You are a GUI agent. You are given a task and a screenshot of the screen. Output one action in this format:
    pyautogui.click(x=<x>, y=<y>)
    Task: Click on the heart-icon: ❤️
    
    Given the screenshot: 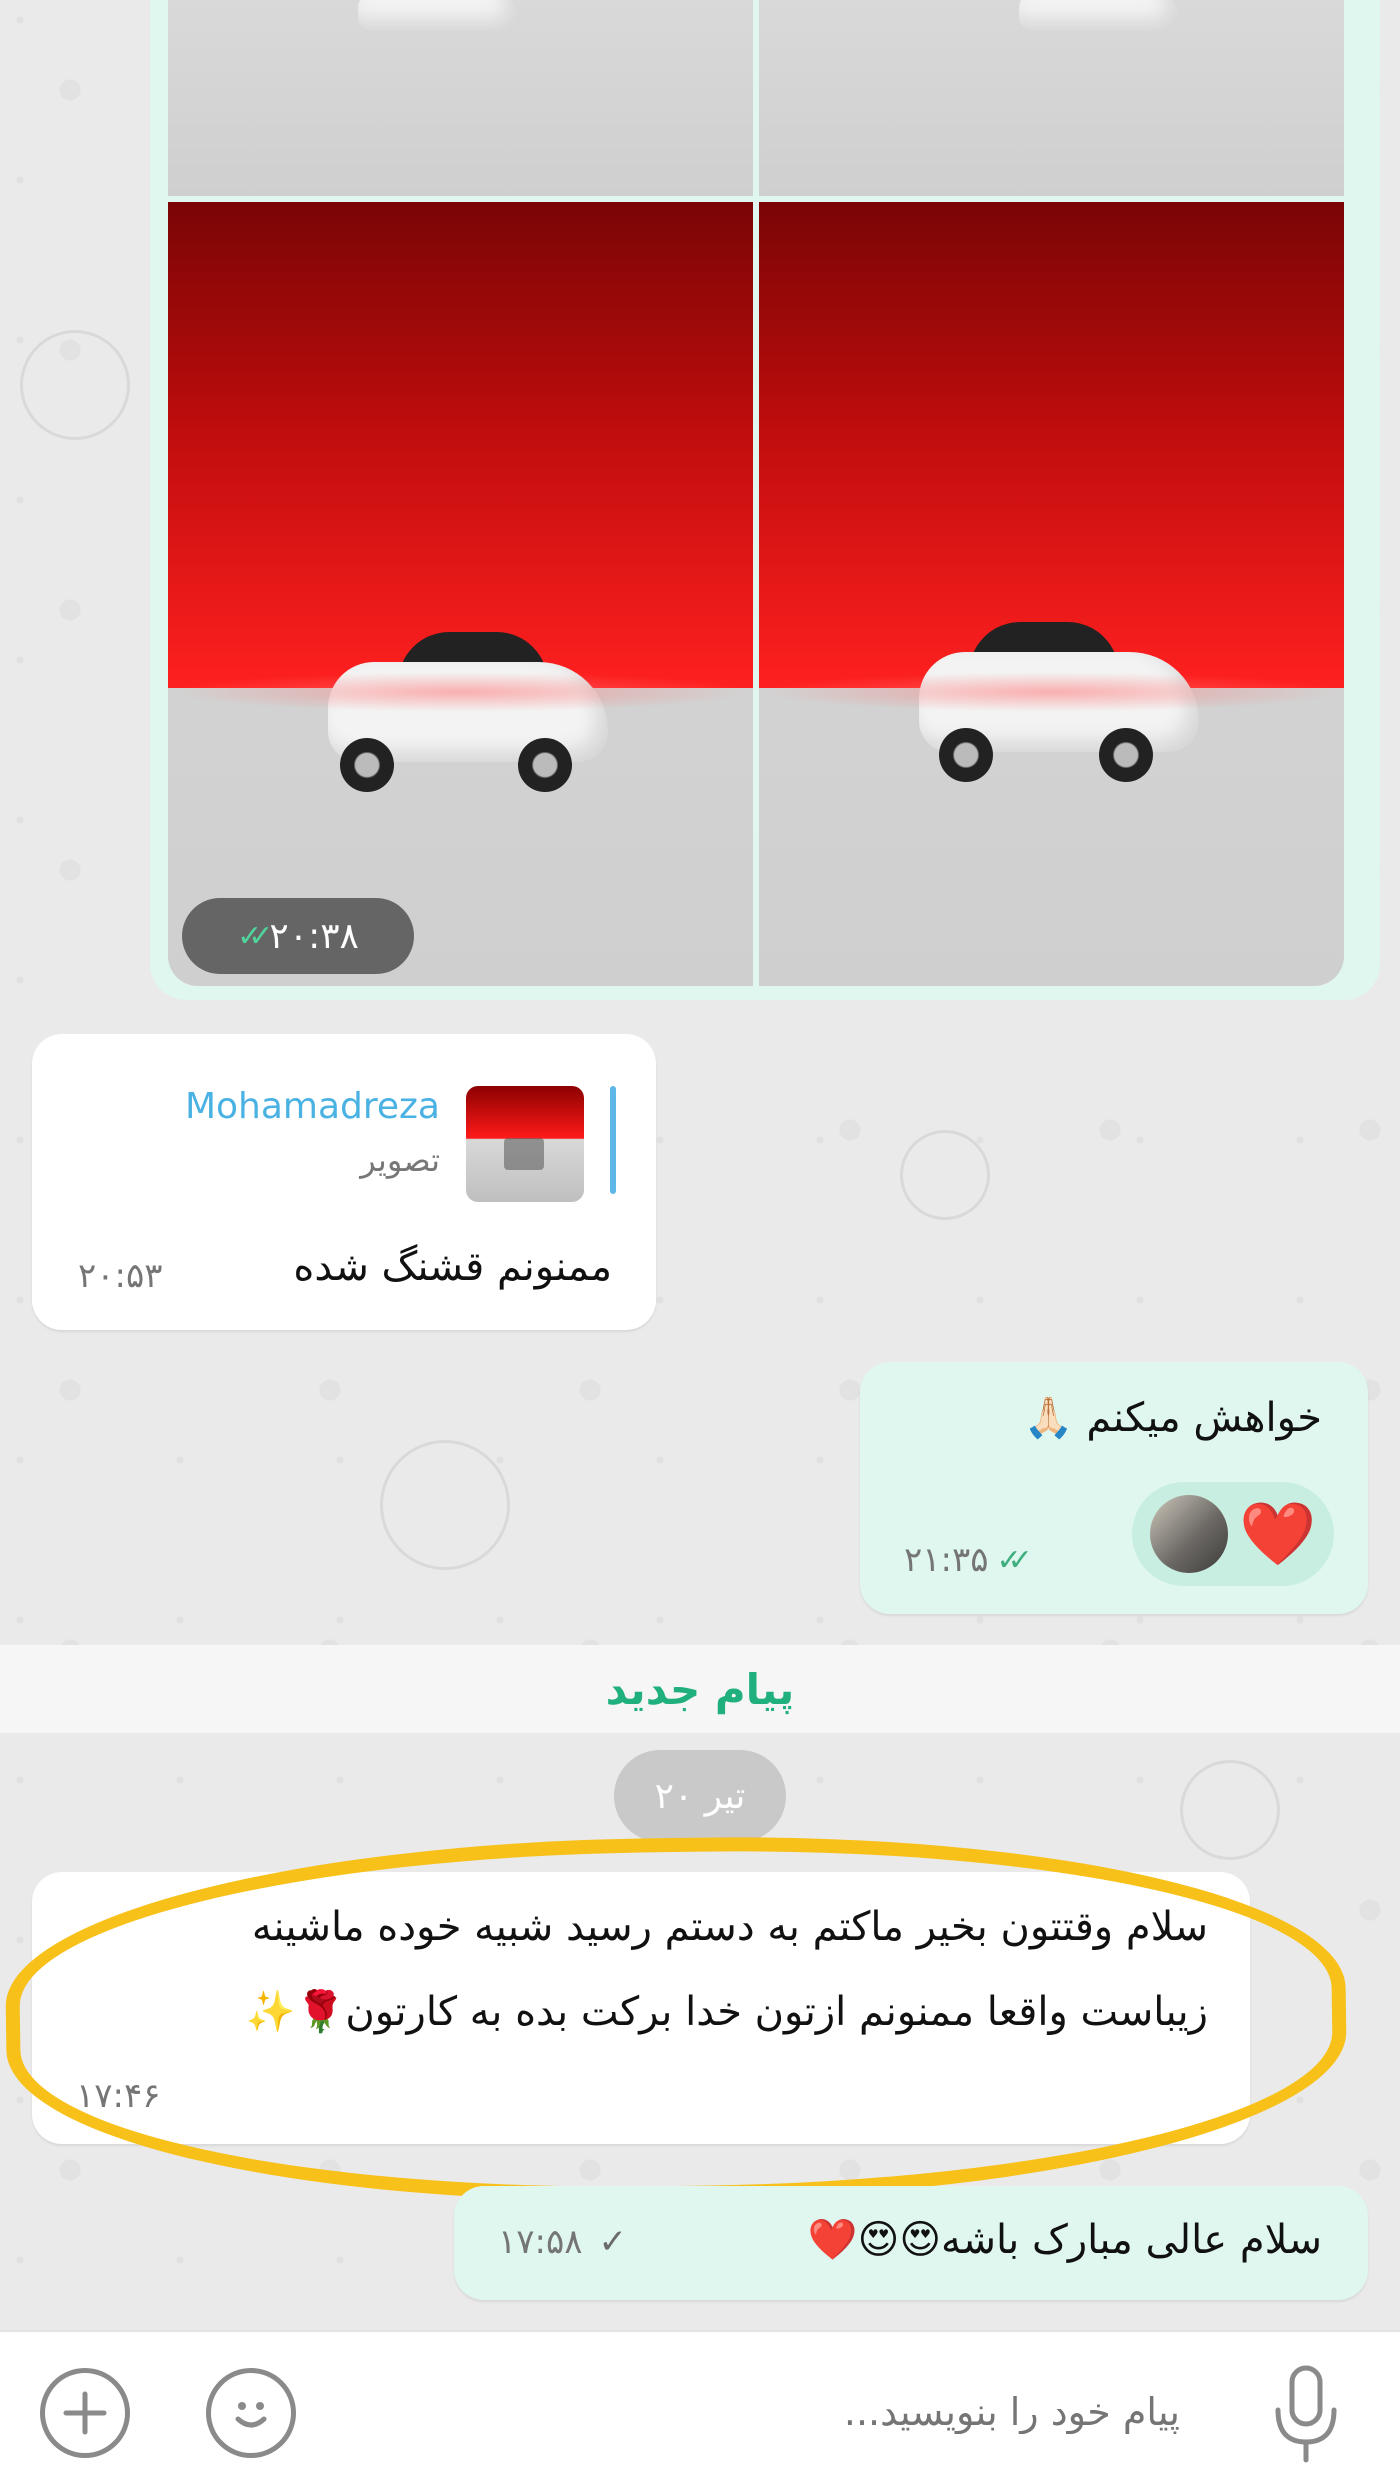 What is the action you would take?
    pyautogui.click(x=1278, y=1533)
    